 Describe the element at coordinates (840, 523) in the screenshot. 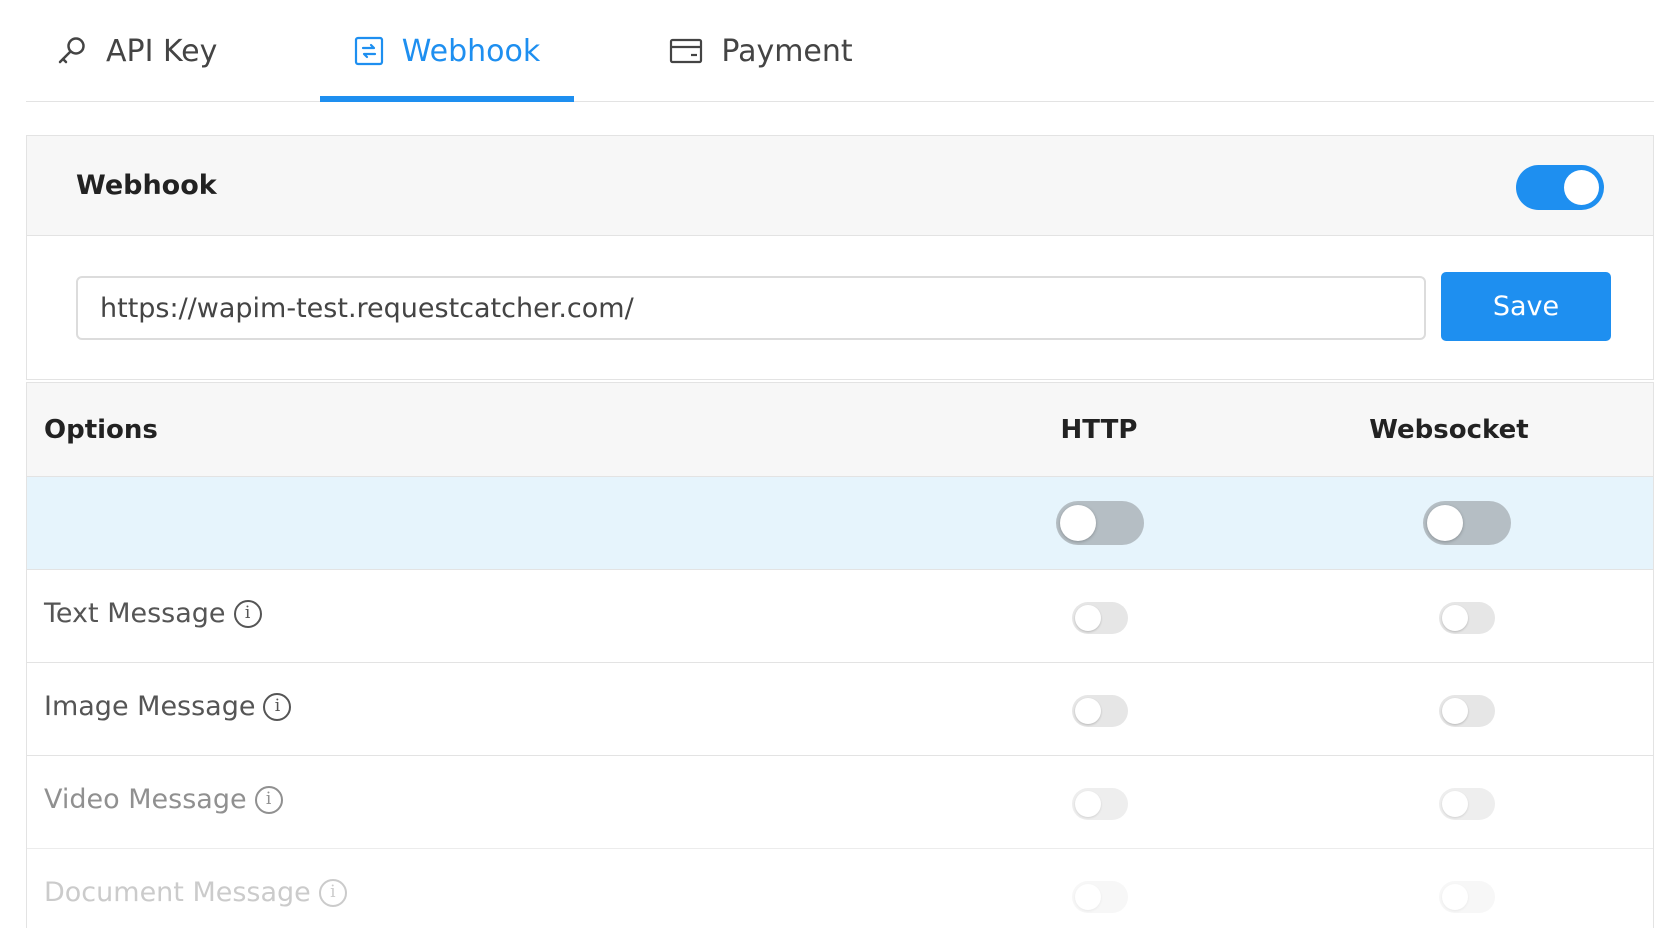

I see `select-all-row` at that location.